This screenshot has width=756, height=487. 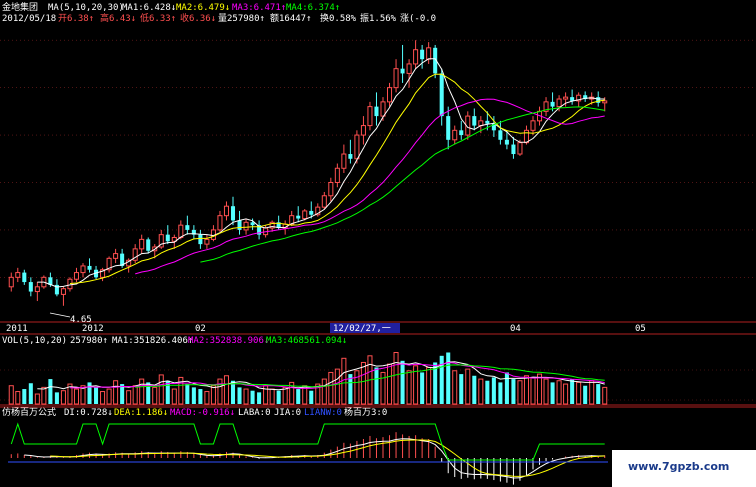 I want to click on quote-close: 收6.36↓, so click(x=198, y=18).